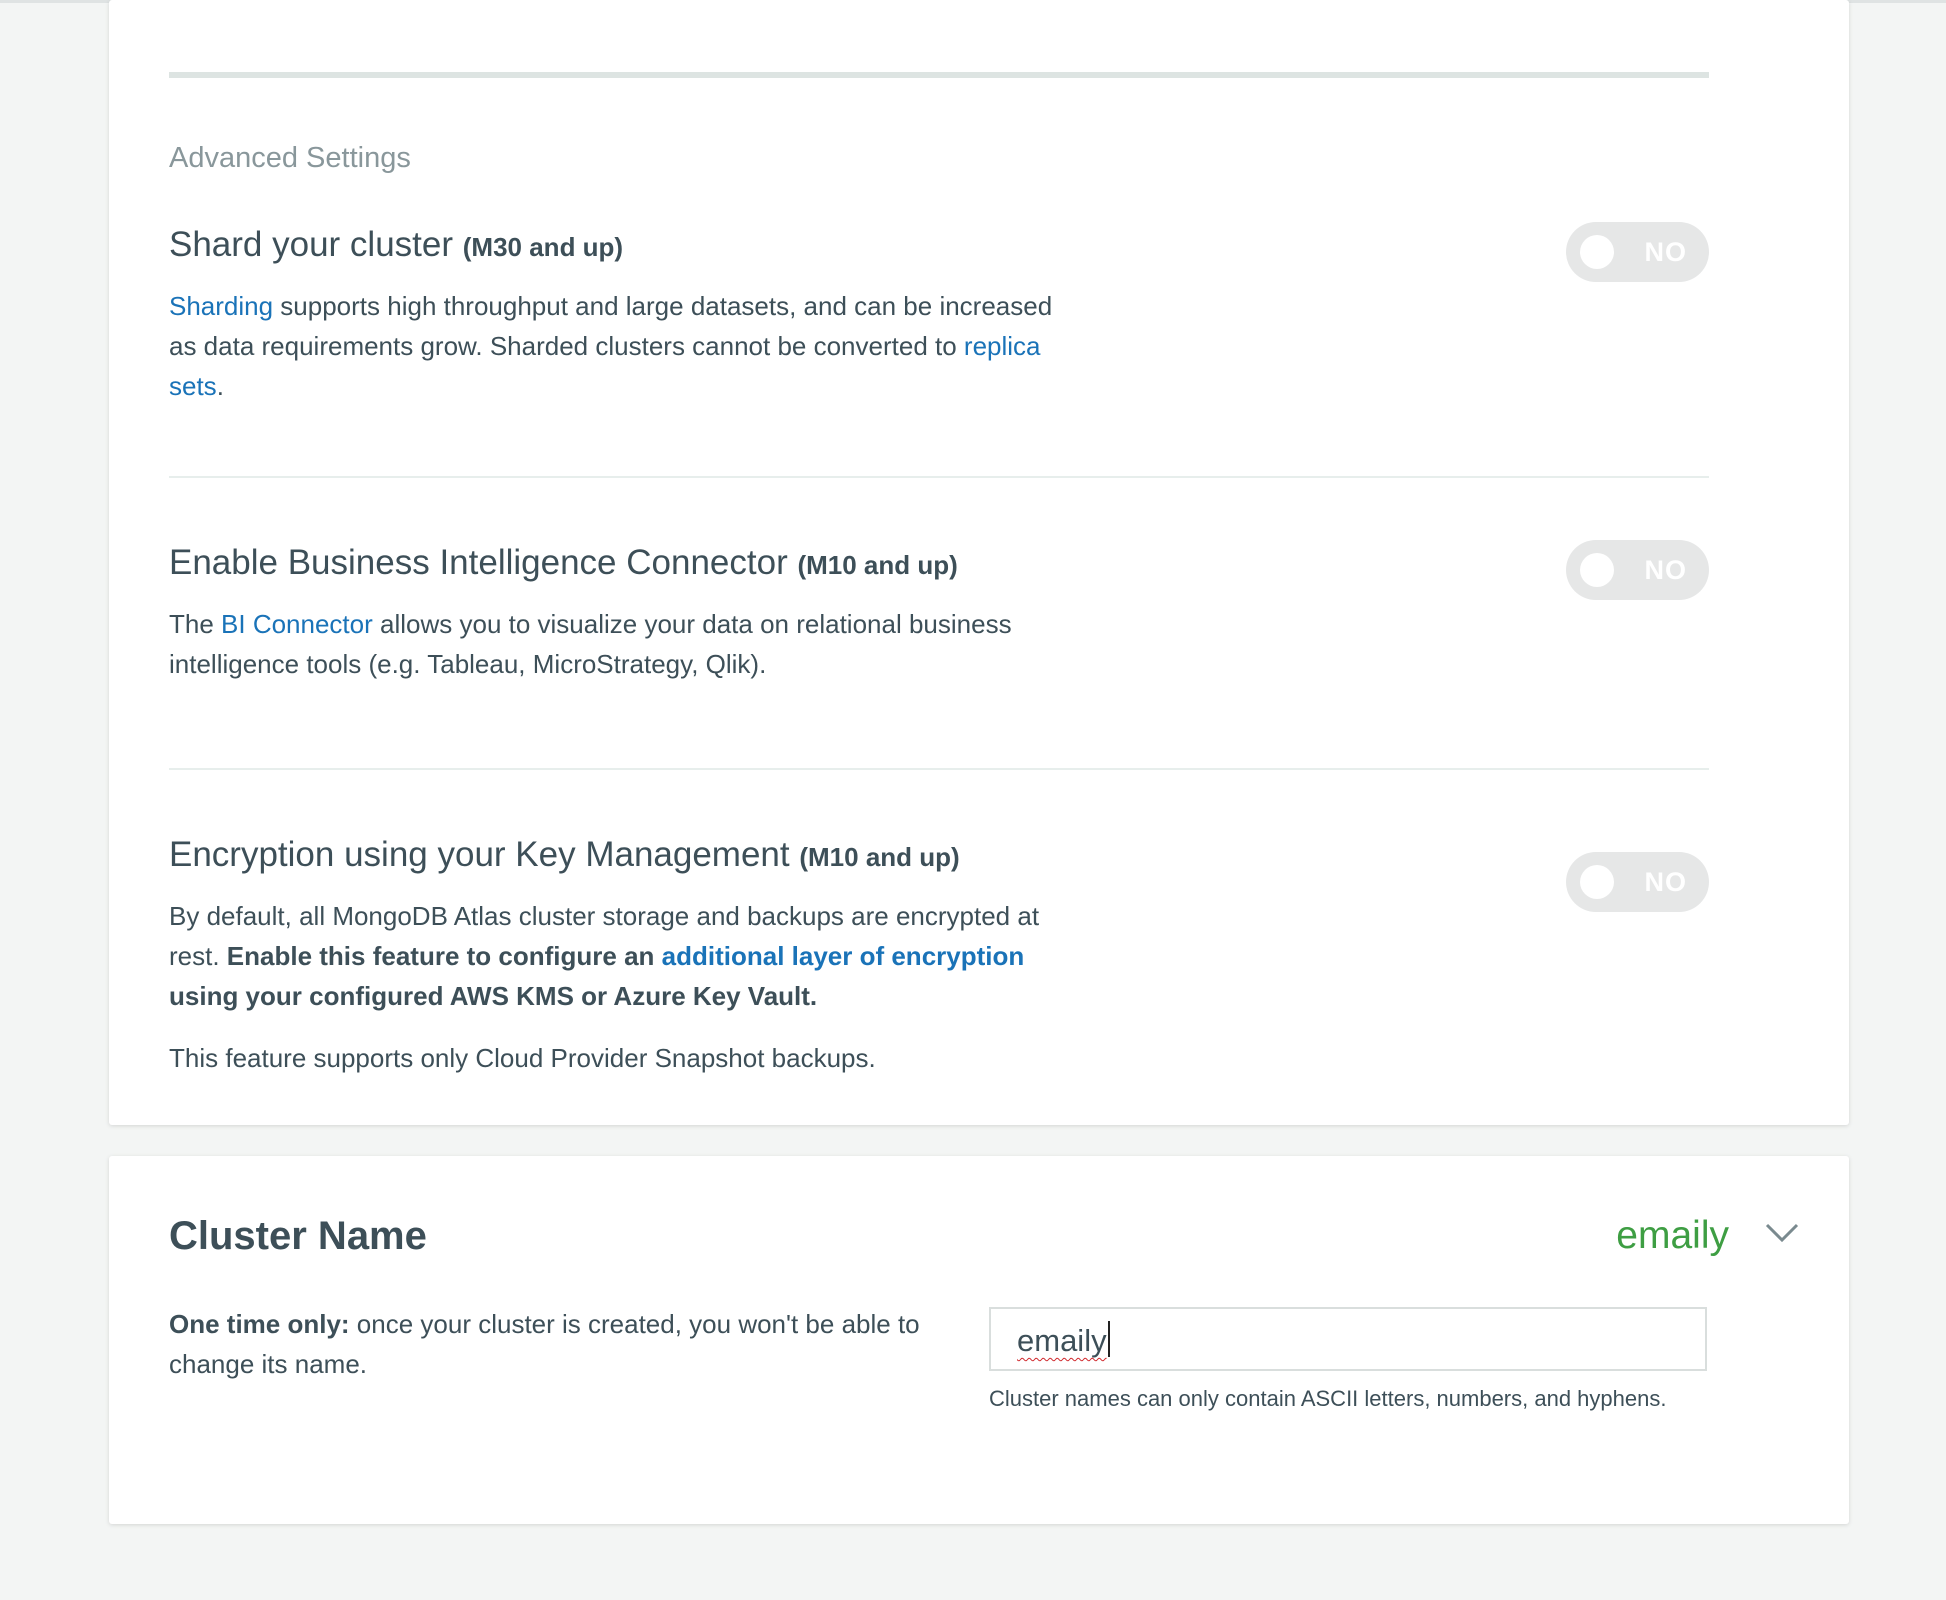  What do you see at coordinates (1637, 882) in the screenshot?
I see `encryption-toggle: NO` at bounding box center [1637, 882].